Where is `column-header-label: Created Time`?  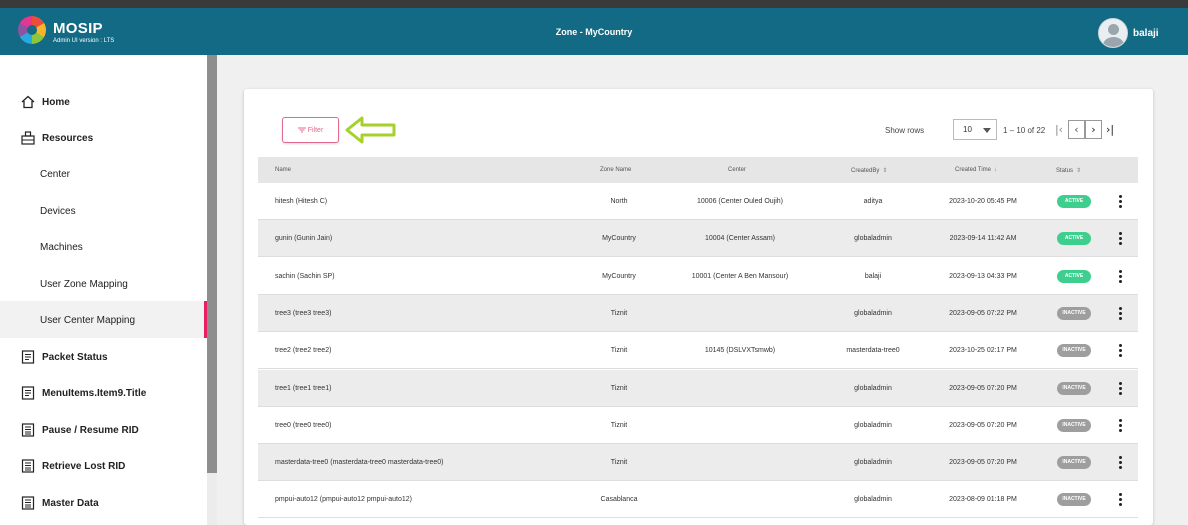 column-header-label: Created Time is located at coordinates (973, 170).